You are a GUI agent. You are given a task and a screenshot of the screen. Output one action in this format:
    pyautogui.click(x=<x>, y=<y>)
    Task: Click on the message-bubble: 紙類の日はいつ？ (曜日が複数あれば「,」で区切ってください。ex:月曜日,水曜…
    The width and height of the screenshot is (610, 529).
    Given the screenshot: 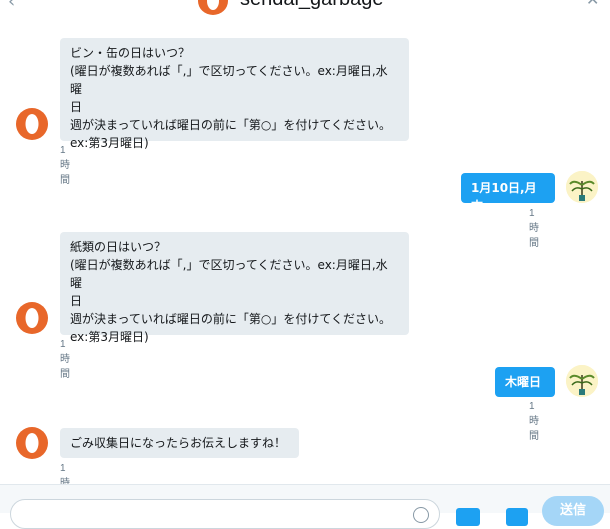 What is the action you would take?
    pyautogui.click(x=234, y=288)
    